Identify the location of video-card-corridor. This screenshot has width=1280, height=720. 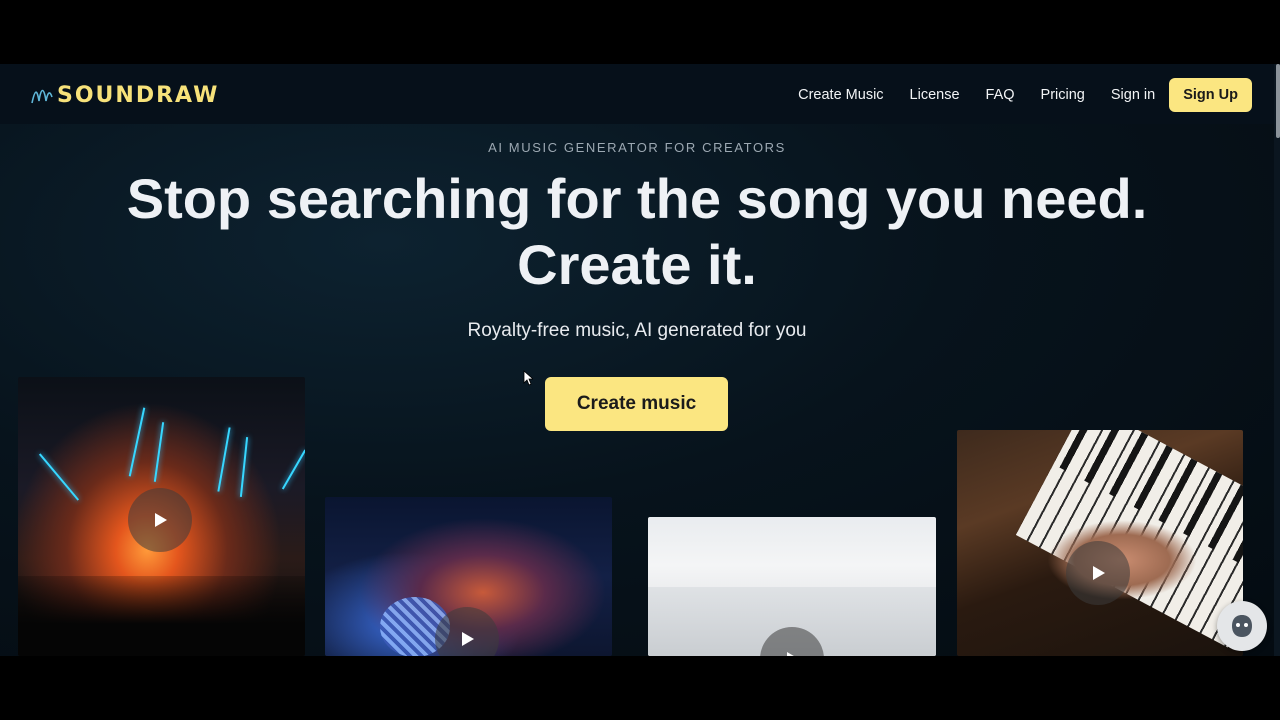
(792, 586).